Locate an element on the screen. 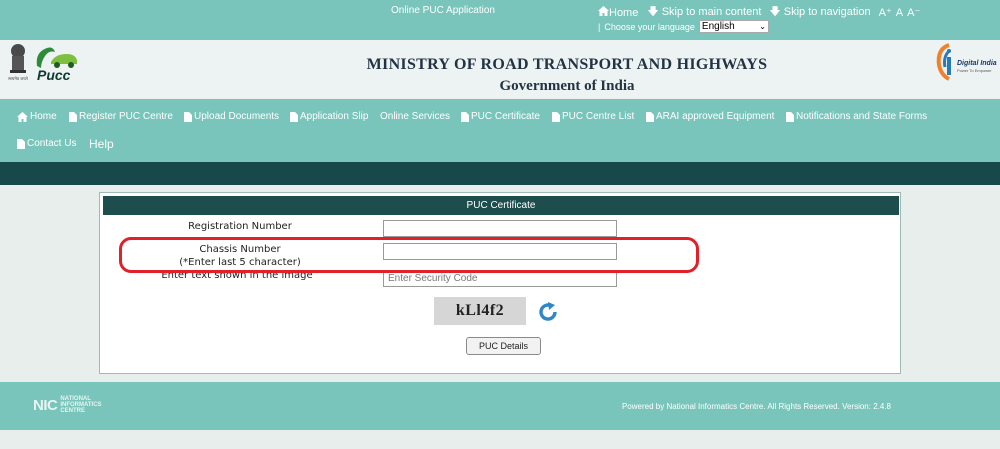 The width and height of the screenshot is (1000, 449). nav-item-upload-documents: Upload Documents is located at coordinates (231, 116).